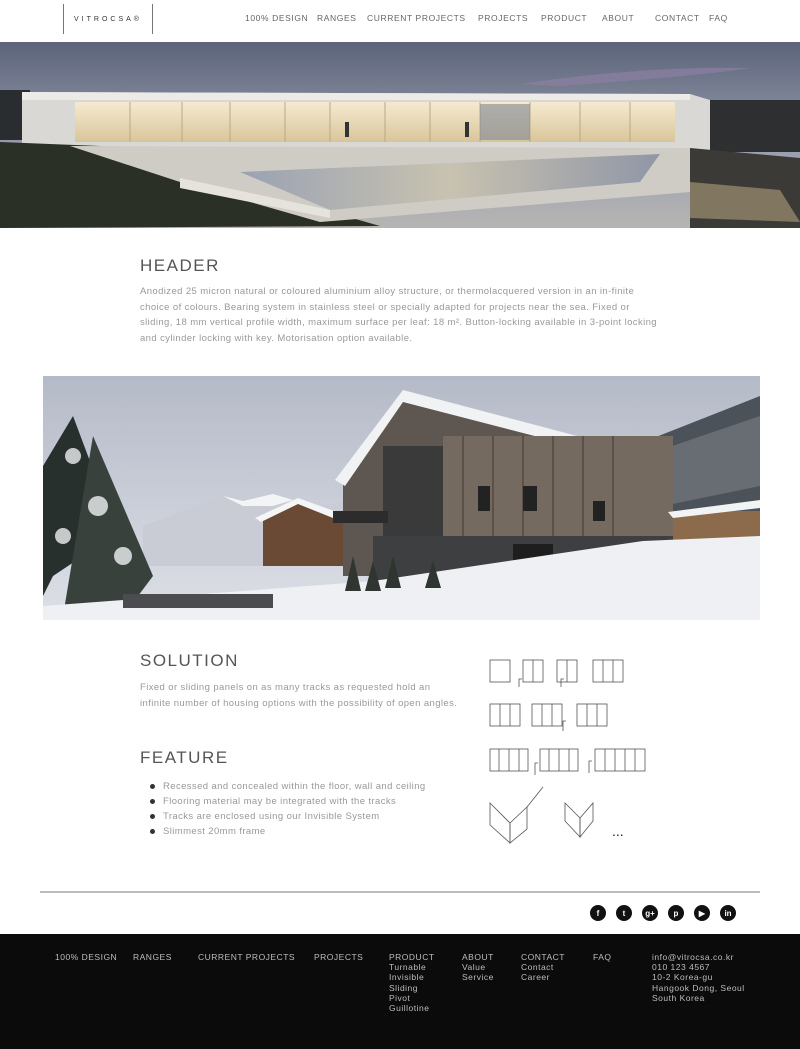  Describe the element at coordinates (337, 18) in the screenshot. I see `nav-item-ranges: RANGES` at that location.